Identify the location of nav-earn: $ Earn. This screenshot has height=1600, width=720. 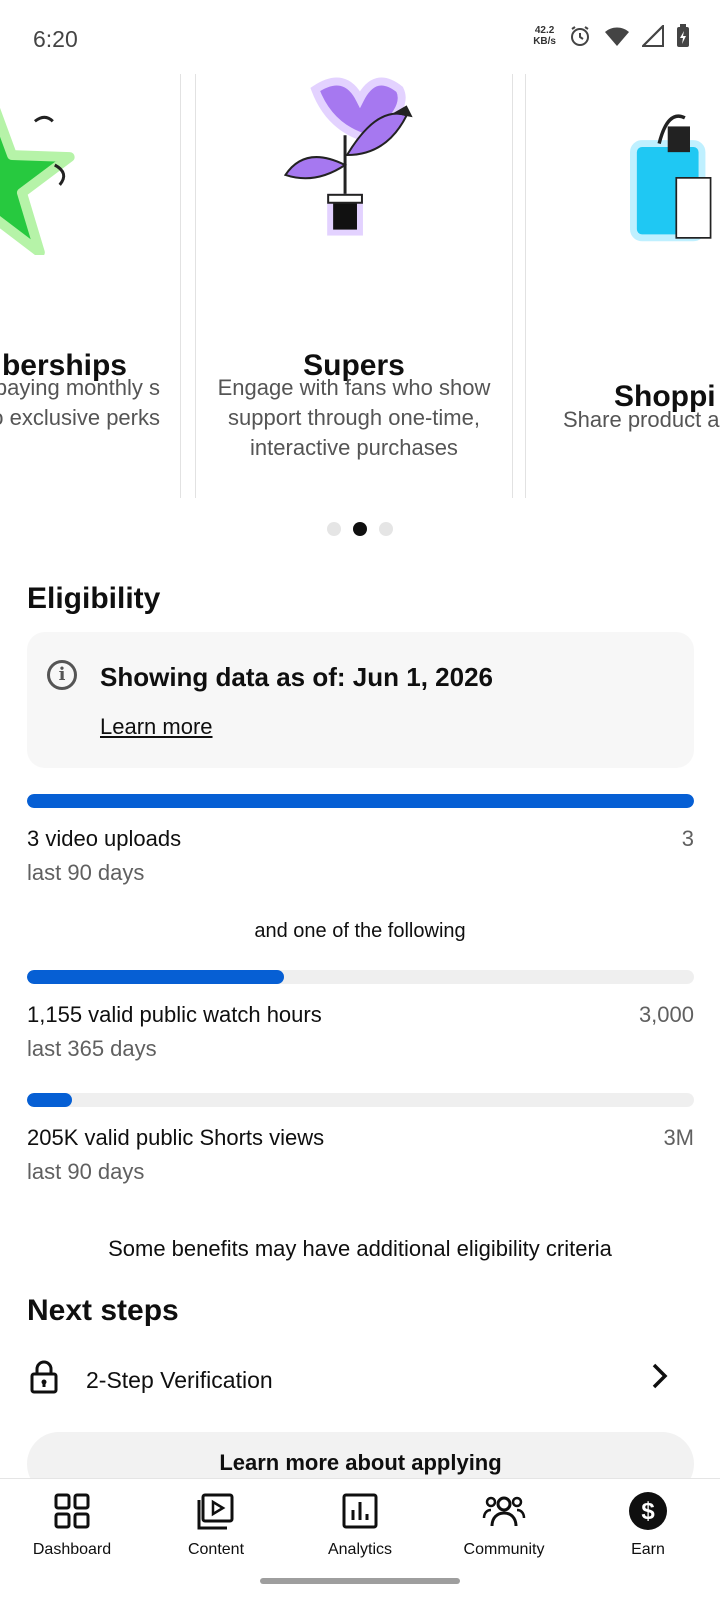
(648, 1524).